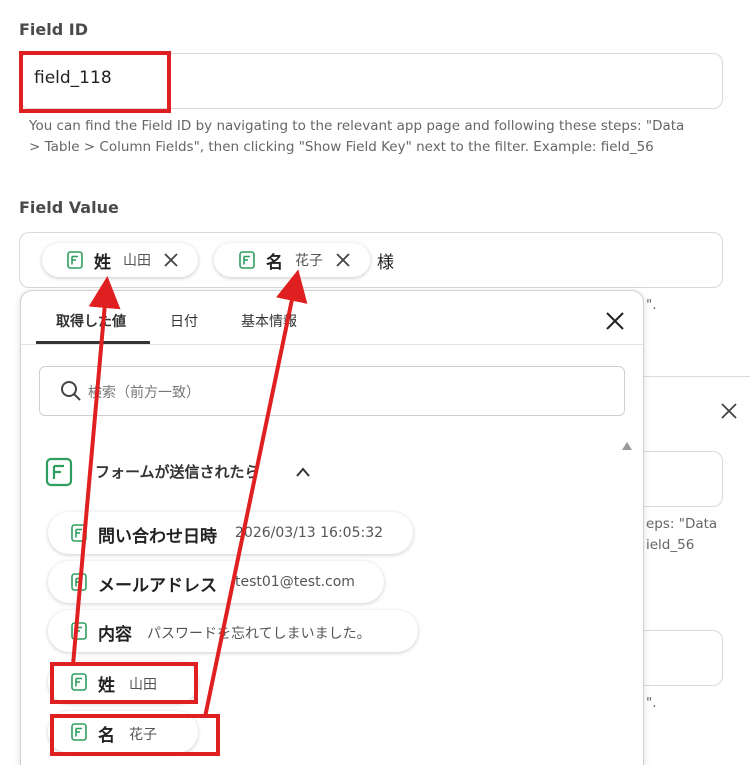  Describe the element at coordinates (697, 376) in the screenshot. I see `section-divider` at that location.